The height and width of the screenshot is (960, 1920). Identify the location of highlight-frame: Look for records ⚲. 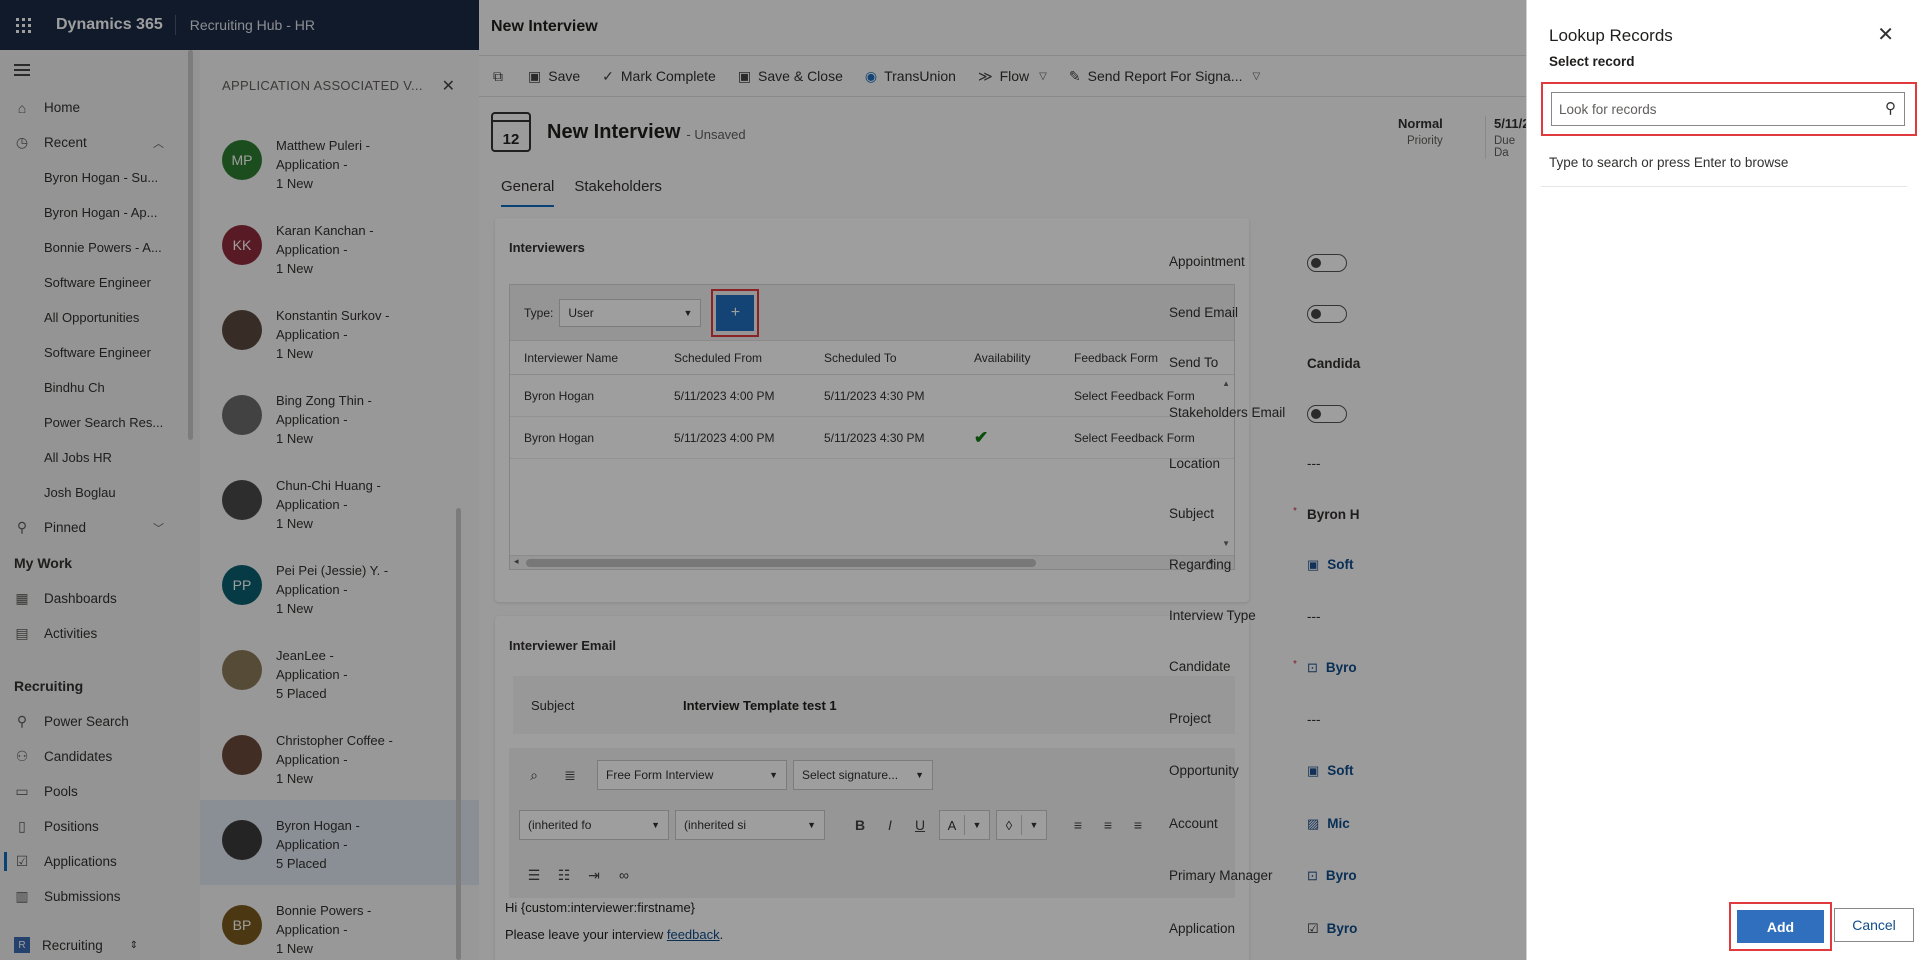
(1729, 109).